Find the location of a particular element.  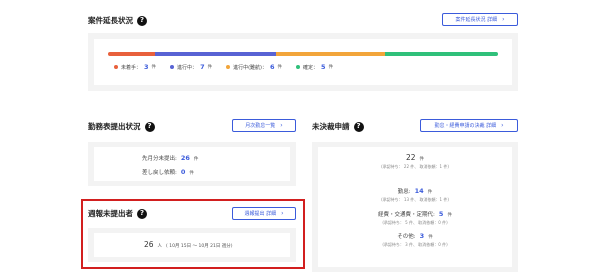

status-bar-segment-in-progress-difficult is located at coordinates (330, 54).